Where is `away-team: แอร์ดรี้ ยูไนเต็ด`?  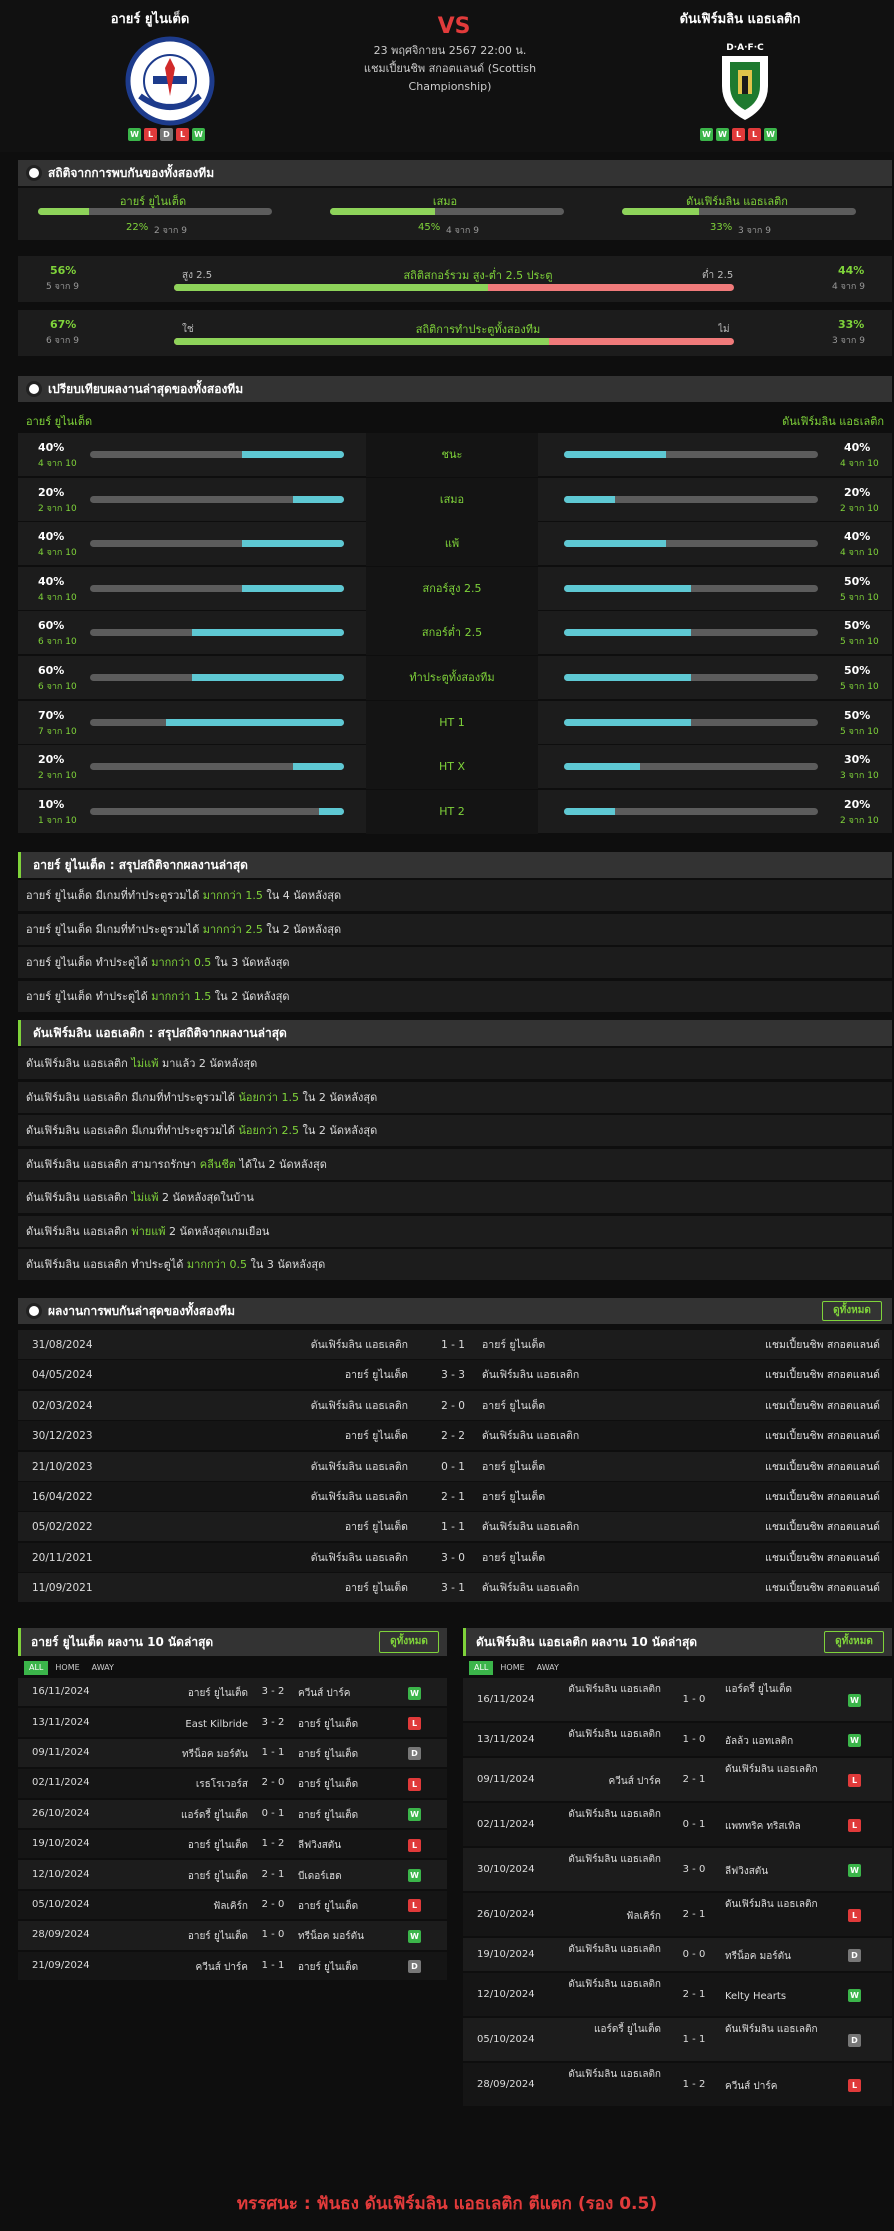 away-team: แอร์ดรี้ ยูไนเต็ด is located at coordinates (779, 1689).